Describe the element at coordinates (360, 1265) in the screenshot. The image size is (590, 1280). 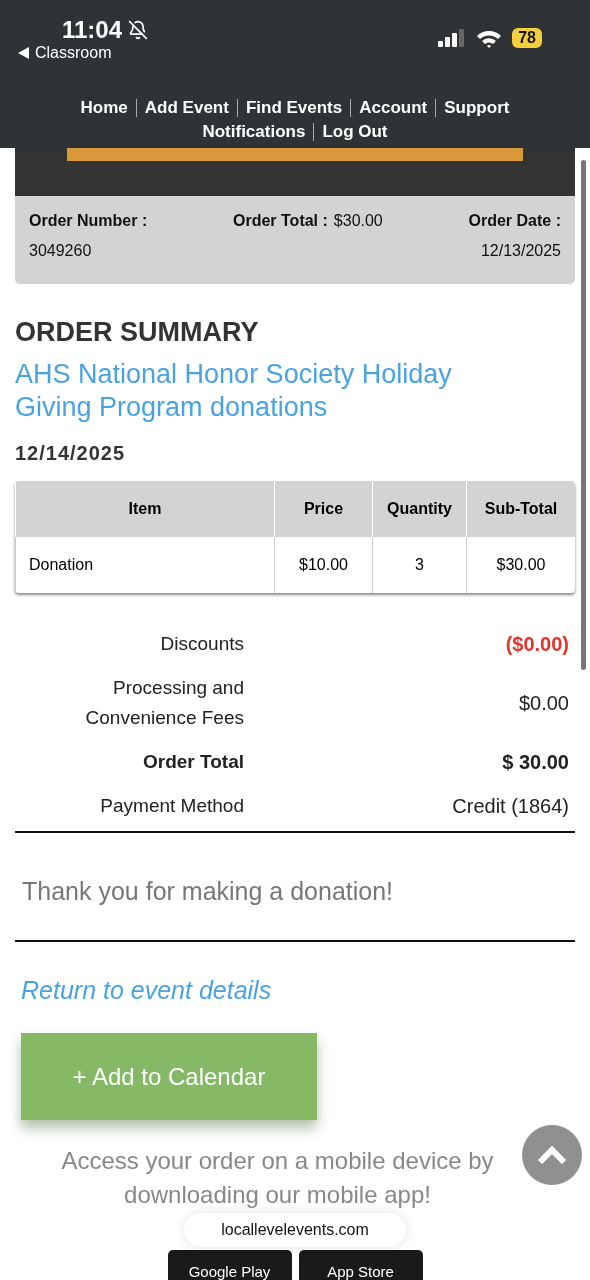
I see `store-badge: App Store` at that location.